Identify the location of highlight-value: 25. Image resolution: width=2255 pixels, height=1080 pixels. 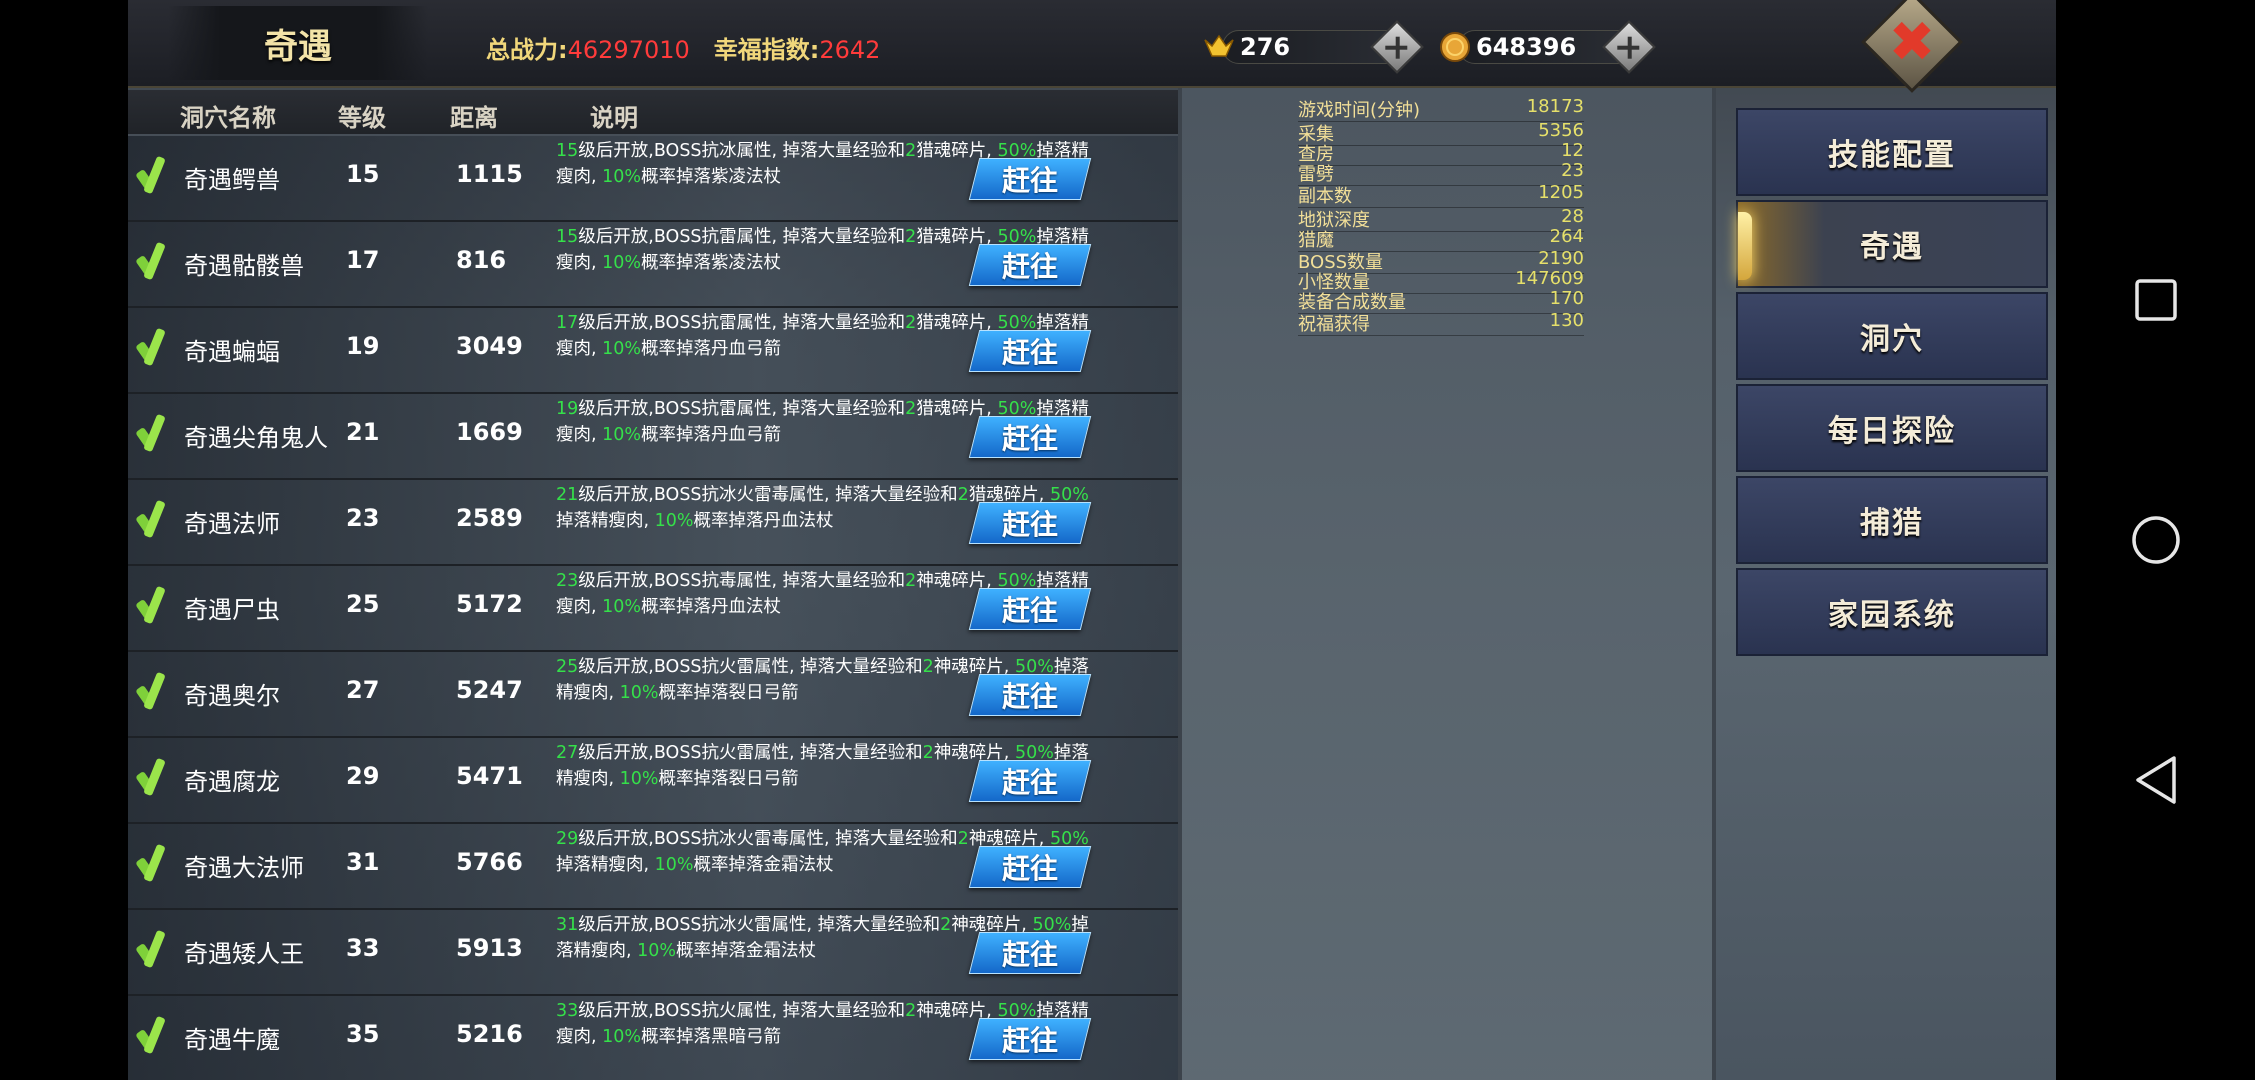
(567, 667).